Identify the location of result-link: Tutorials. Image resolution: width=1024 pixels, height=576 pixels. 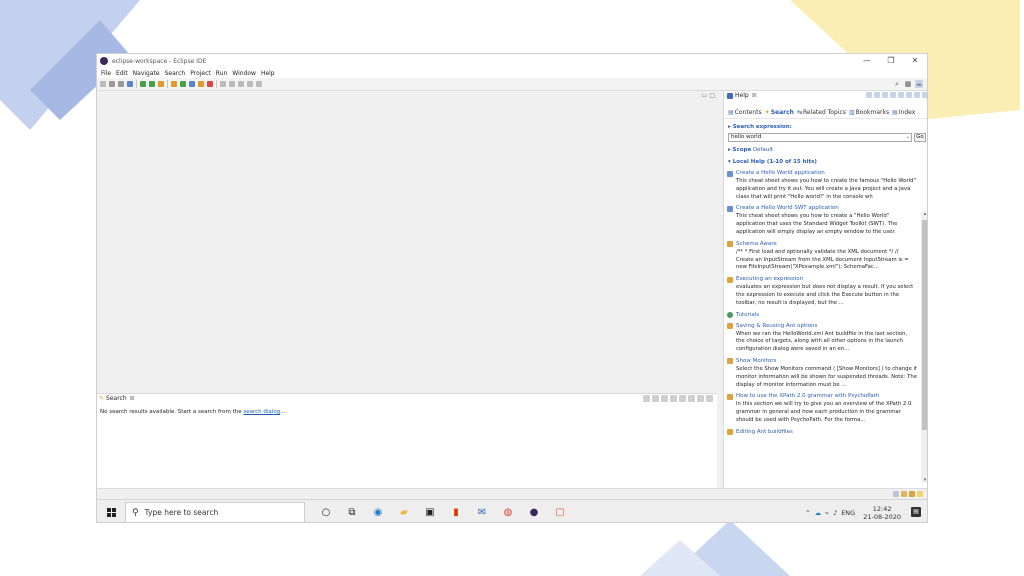
(822, 315).